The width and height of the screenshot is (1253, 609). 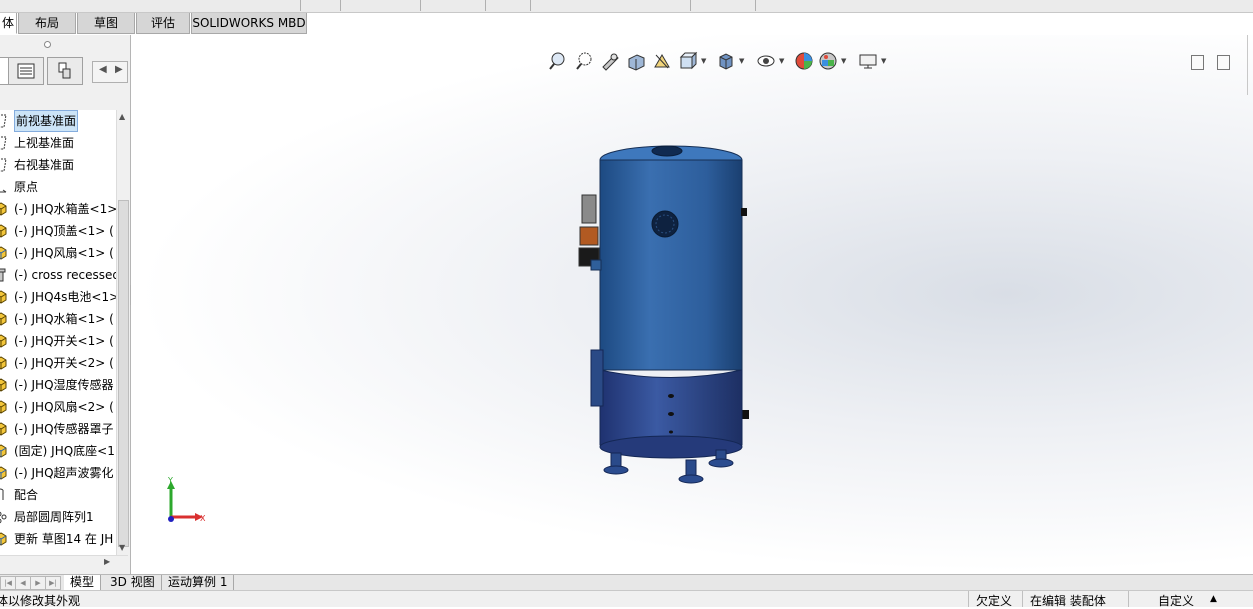 What do you see at coordinates (122, 116) in the screenshot?
I see `scroll-up-icon: ▲` at bounding box center [122, 116].